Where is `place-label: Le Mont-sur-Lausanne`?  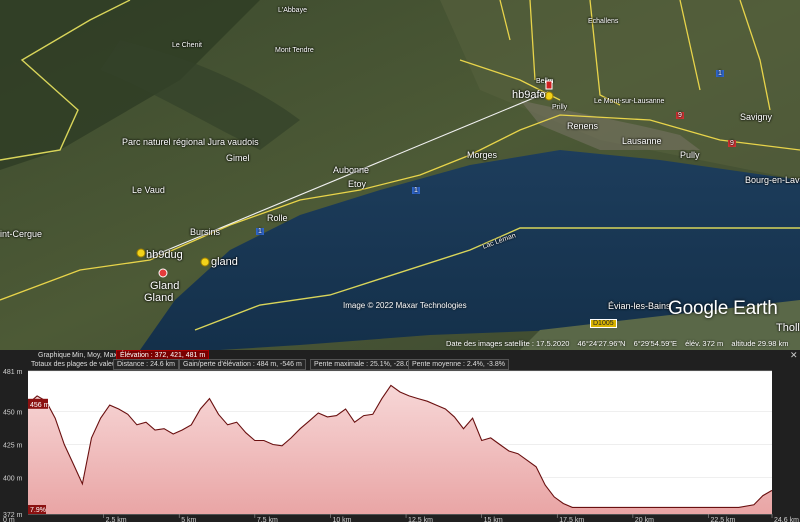
place-label: Le Mont-sur-Lausanne is located at coordinates (629, 101).